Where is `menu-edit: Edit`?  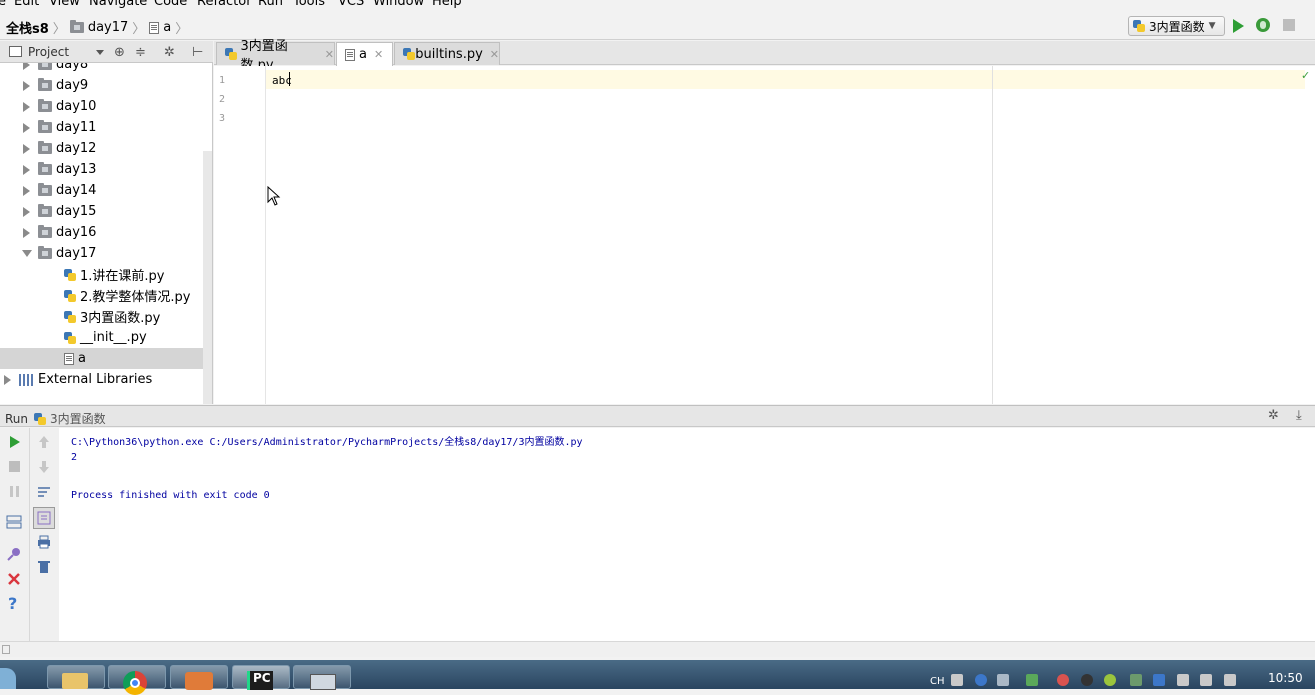 menu-edit: Edit is located at coordinates (26, 4).